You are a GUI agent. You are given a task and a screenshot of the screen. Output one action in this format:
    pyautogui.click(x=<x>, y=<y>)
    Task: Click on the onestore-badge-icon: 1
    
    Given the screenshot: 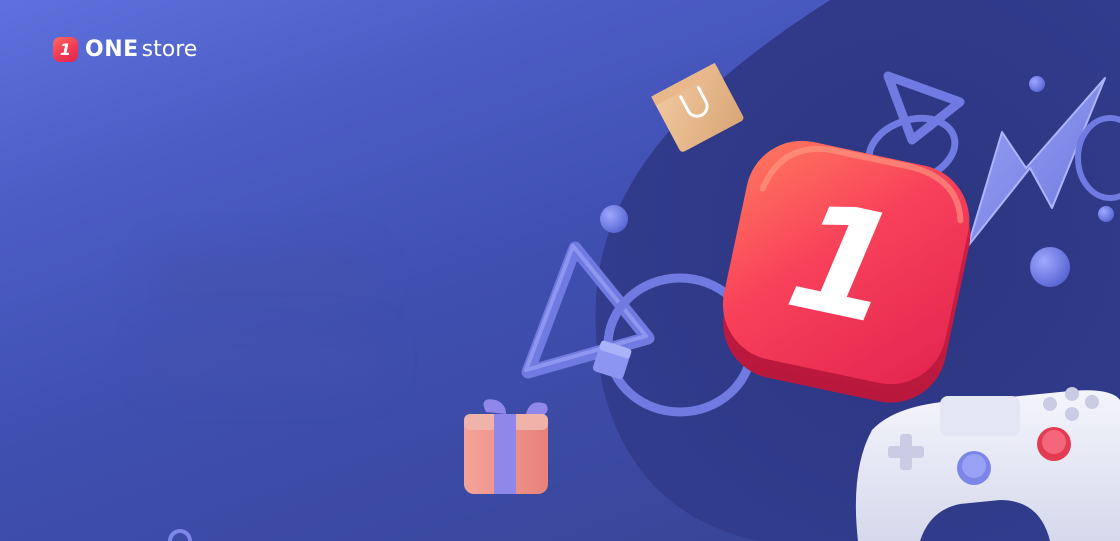 What is the action you would take?
    pyautogui.click(x=846, y=271)
    